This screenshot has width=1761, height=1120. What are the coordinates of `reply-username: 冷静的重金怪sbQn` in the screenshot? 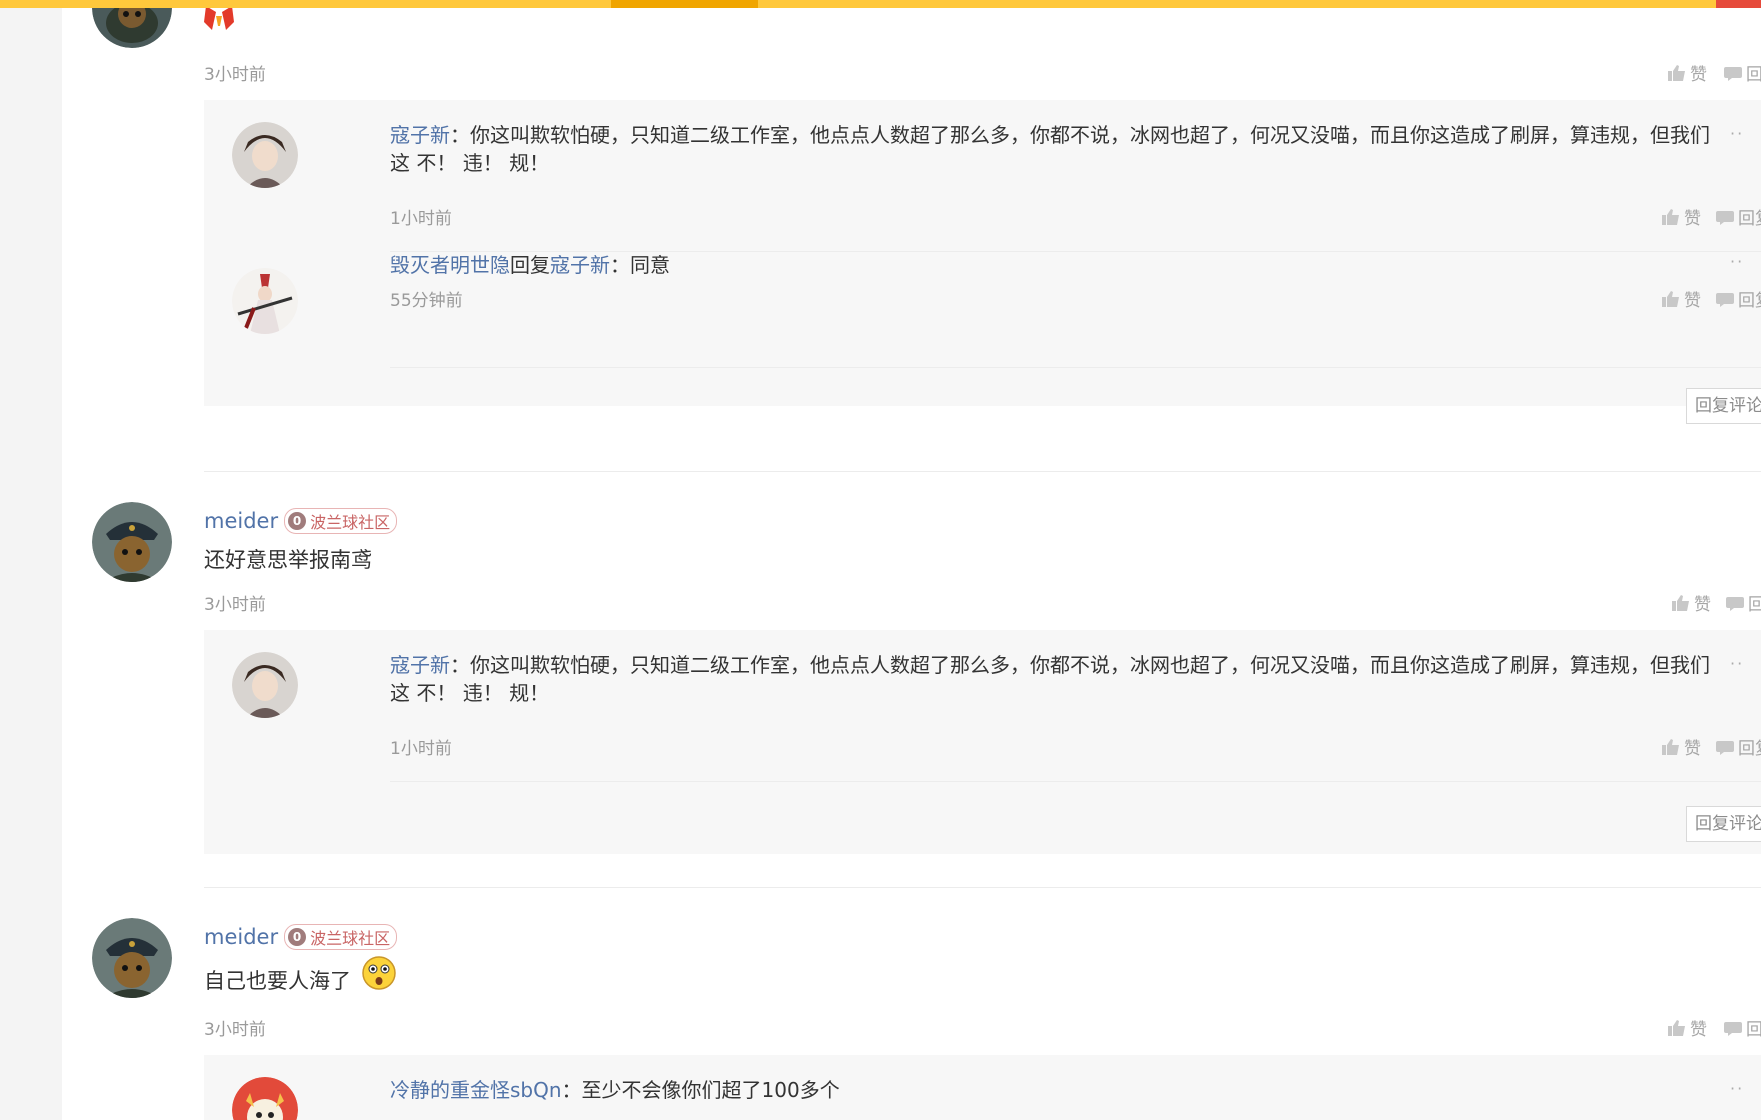 It's located at (476, 1090).